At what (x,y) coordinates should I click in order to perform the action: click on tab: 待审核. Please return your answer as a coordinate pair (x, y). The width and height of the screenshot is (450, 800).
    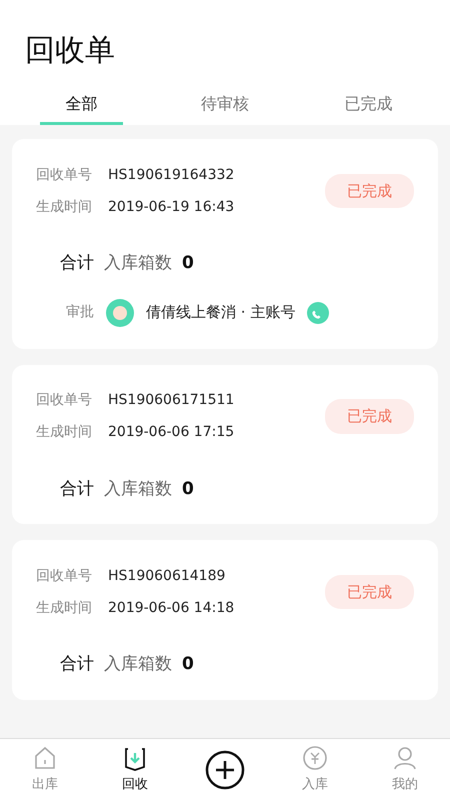
    Looking at the image, I should click on (225, 104).